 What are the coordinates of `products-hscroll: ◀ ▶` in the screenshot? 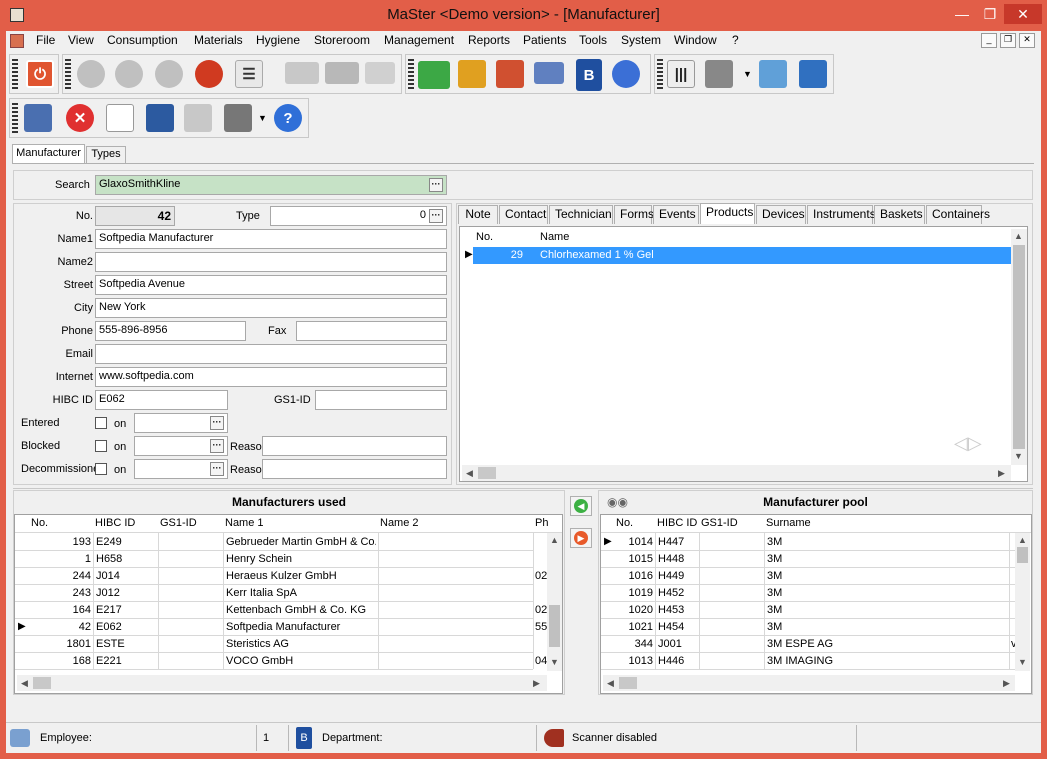 It's located at (736, 473).